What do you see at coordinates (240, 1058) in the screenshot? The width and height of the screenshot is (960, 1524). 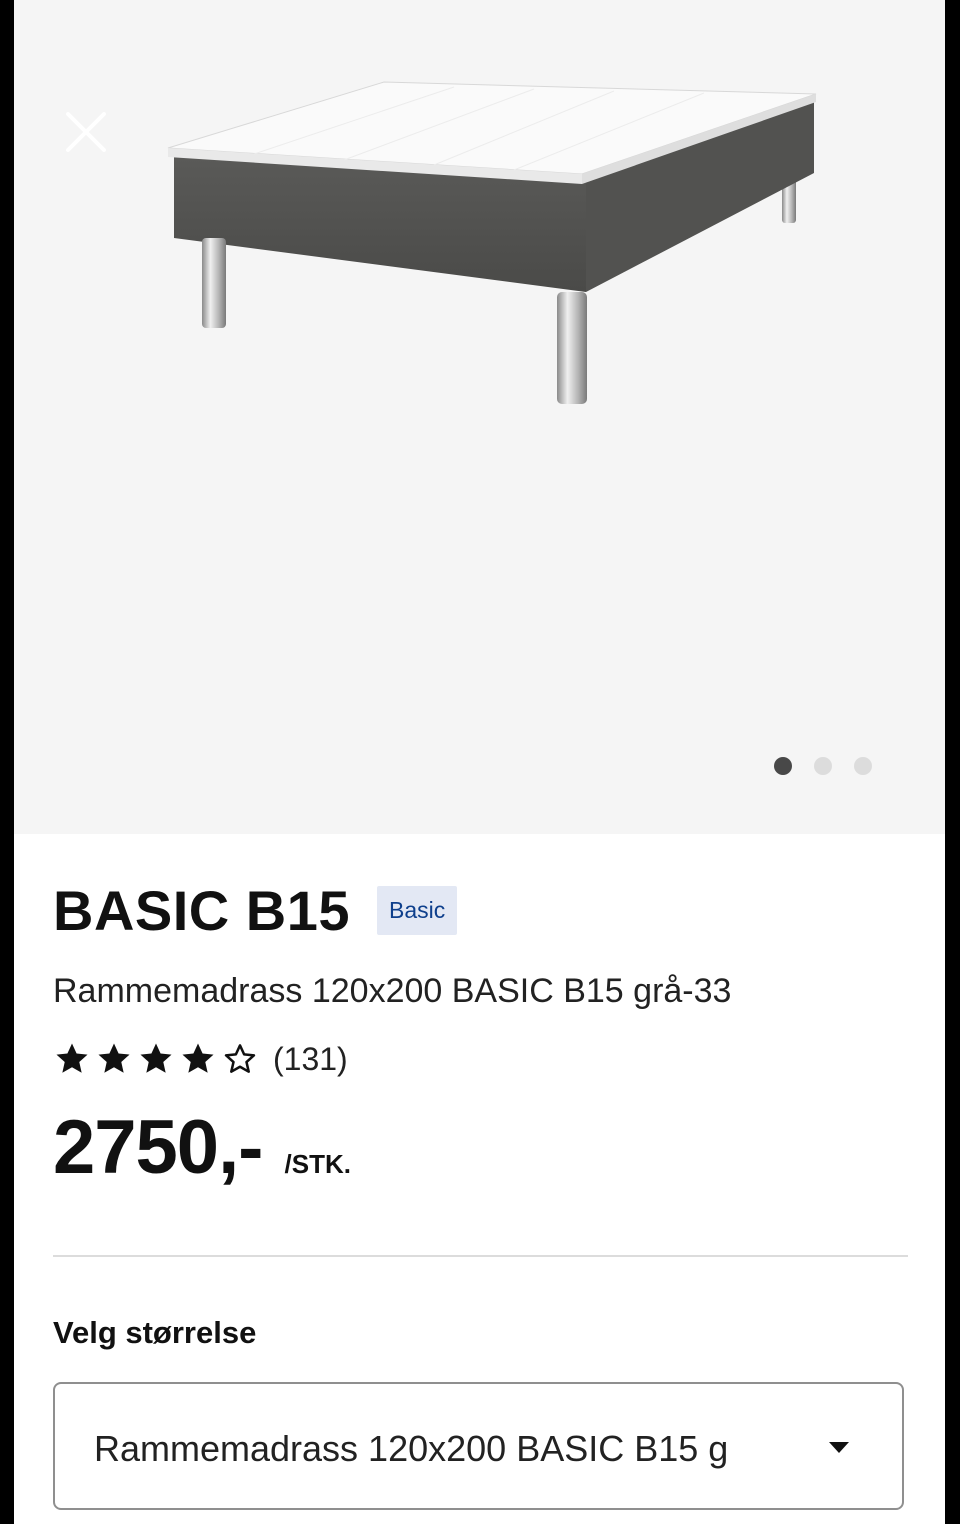 I see `star-outline-icon` at bounding box center [240, 1058].